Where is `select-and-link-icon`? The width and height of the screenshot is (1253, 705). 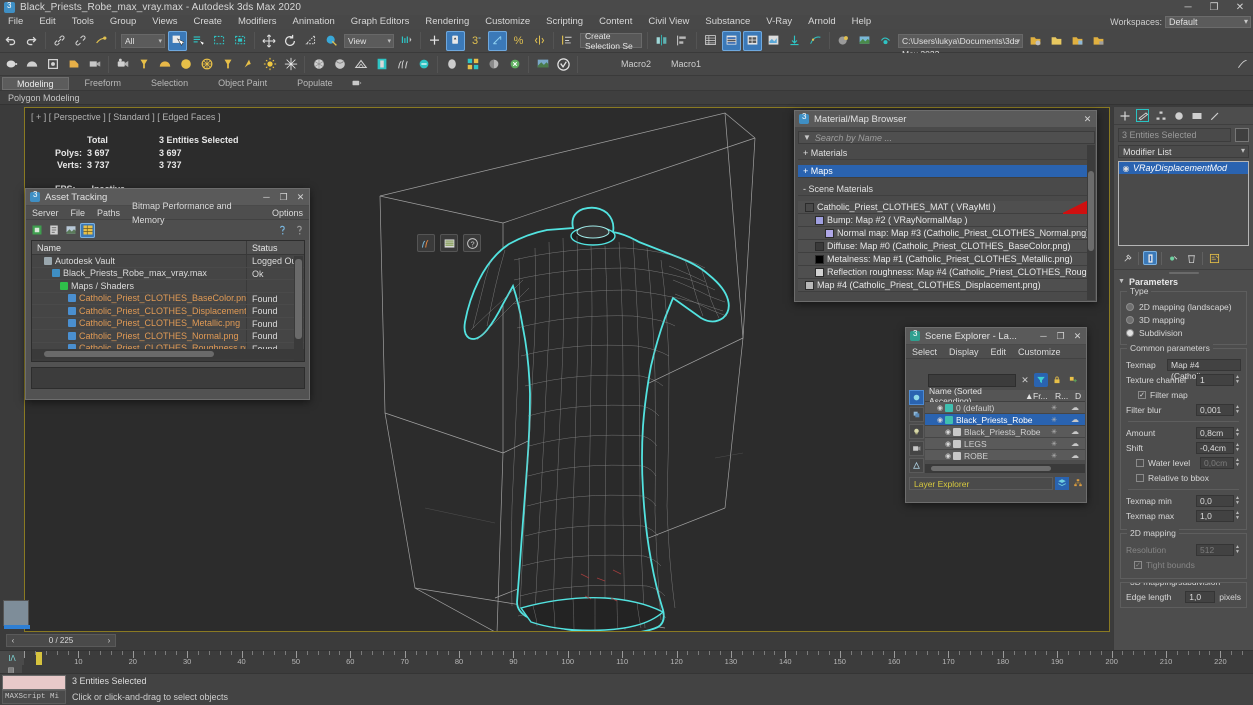 select-and-link-icon is located at coordinates (59, 41).